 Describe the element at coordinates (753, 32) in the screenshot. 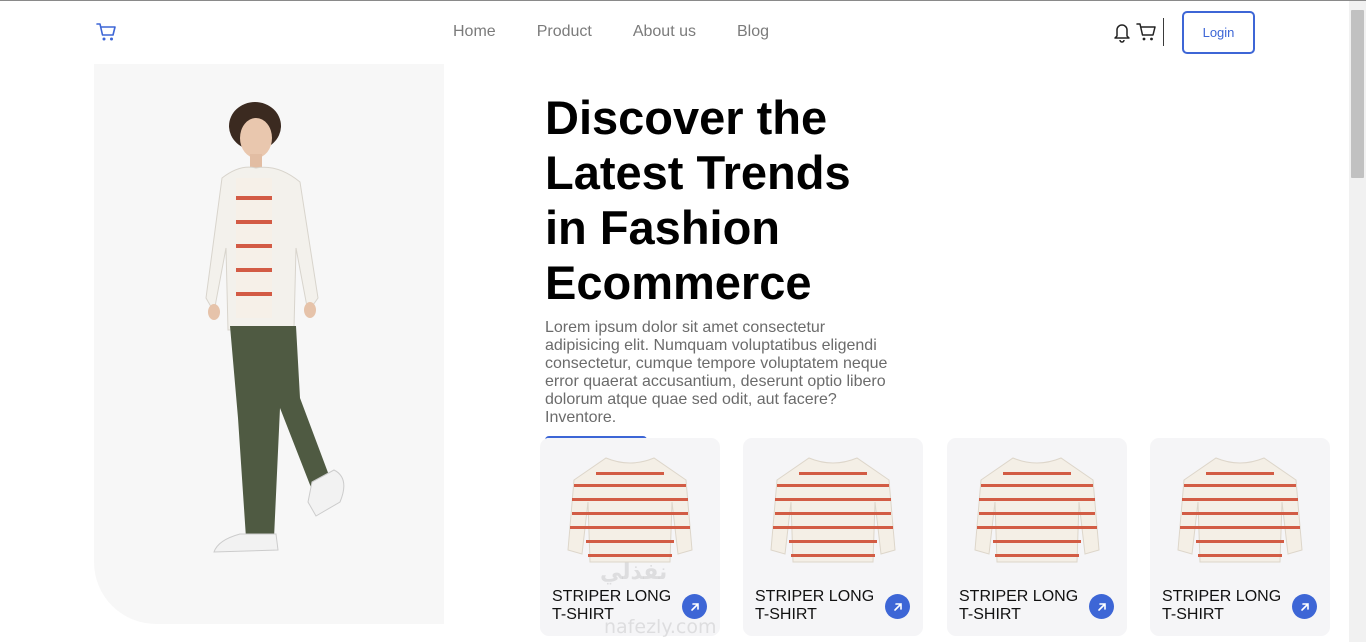

I see `nav-blog: Blog` at that location.